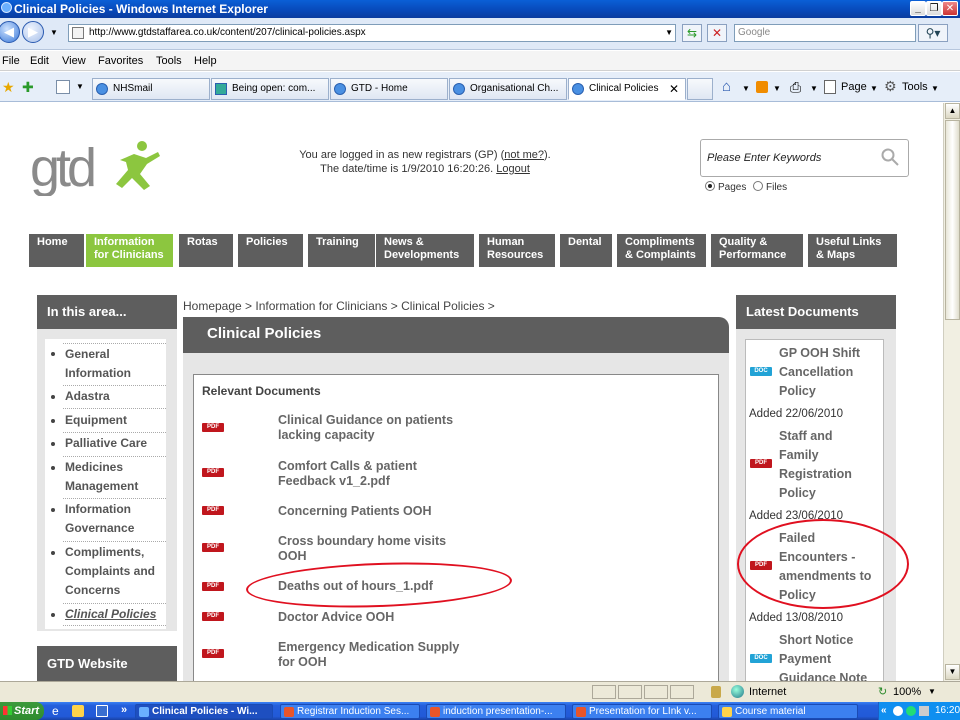 The height and width of the screenshot is (720, 960). I want to click on home-dropdown-icon: ▼, so click(746, 88).